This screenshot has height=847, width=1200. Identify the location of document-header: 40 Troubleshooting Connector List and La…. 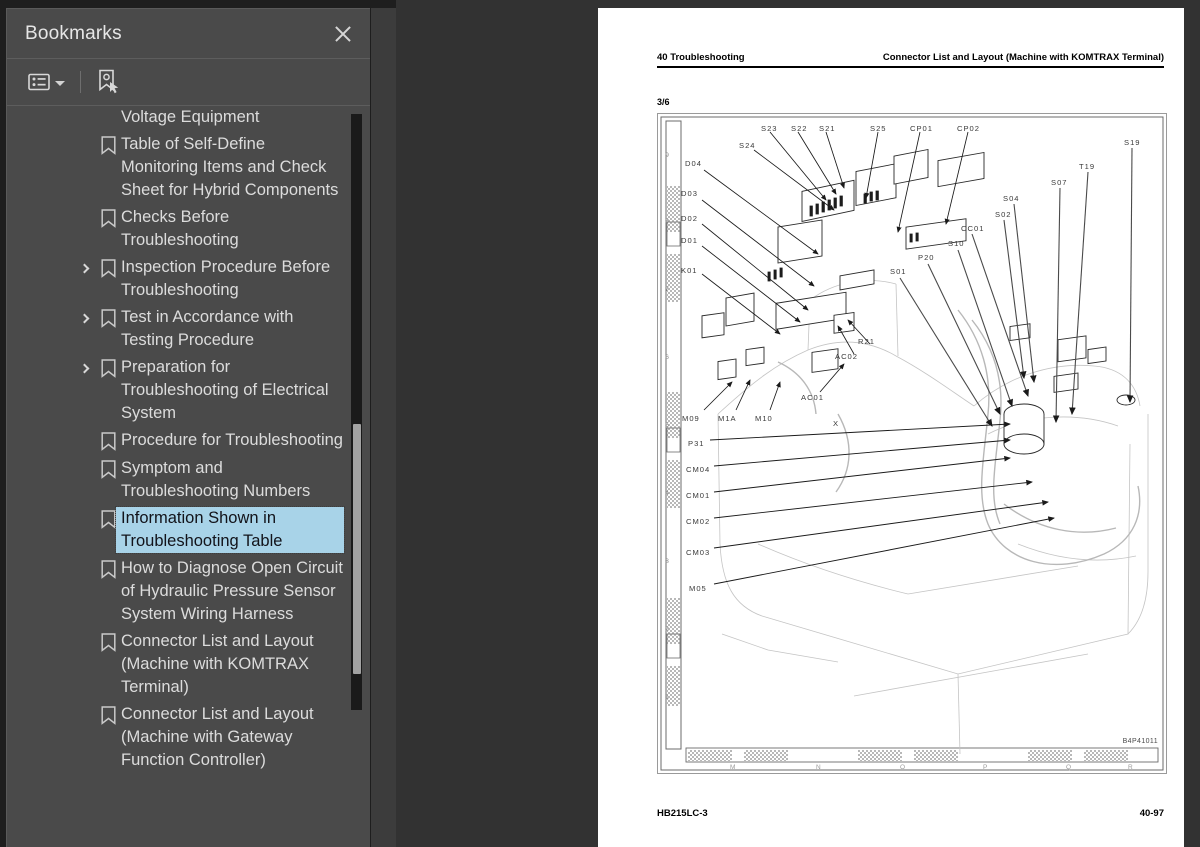
(910, 57).